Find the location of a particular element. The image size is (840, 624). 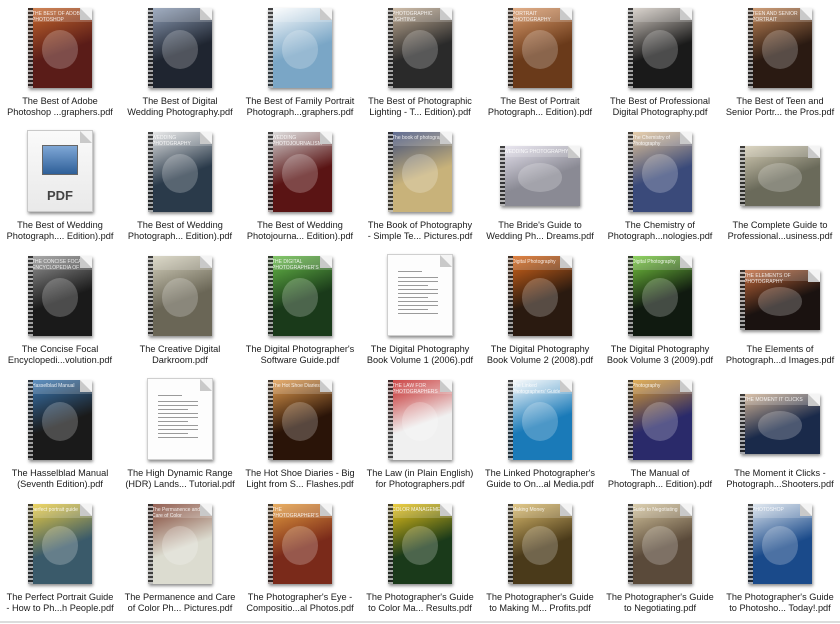

book-cover-thumbnail: PHOTOSHOP is located at coordinates (780, 544).